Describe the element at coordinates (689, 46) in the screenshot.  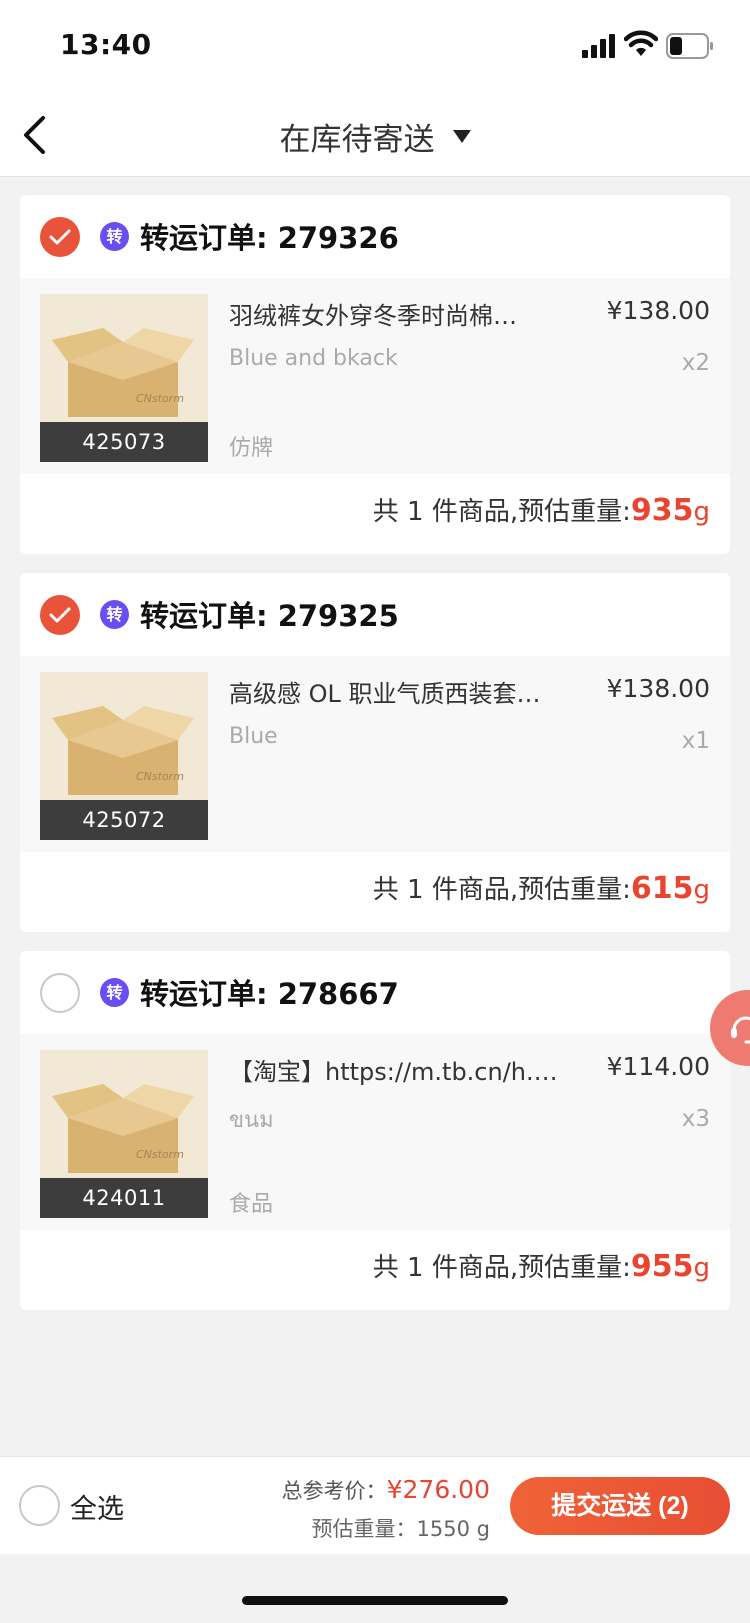
I see `battery-icon` at that location.